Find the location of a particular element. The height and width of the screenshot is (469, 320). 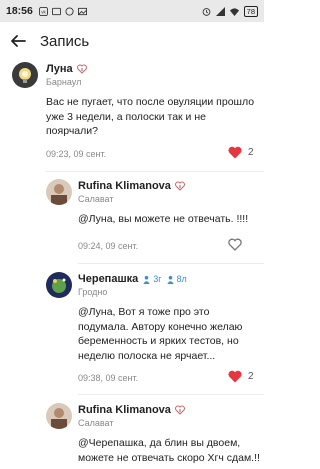

alarm-icon is located at coordinates (206, 11).